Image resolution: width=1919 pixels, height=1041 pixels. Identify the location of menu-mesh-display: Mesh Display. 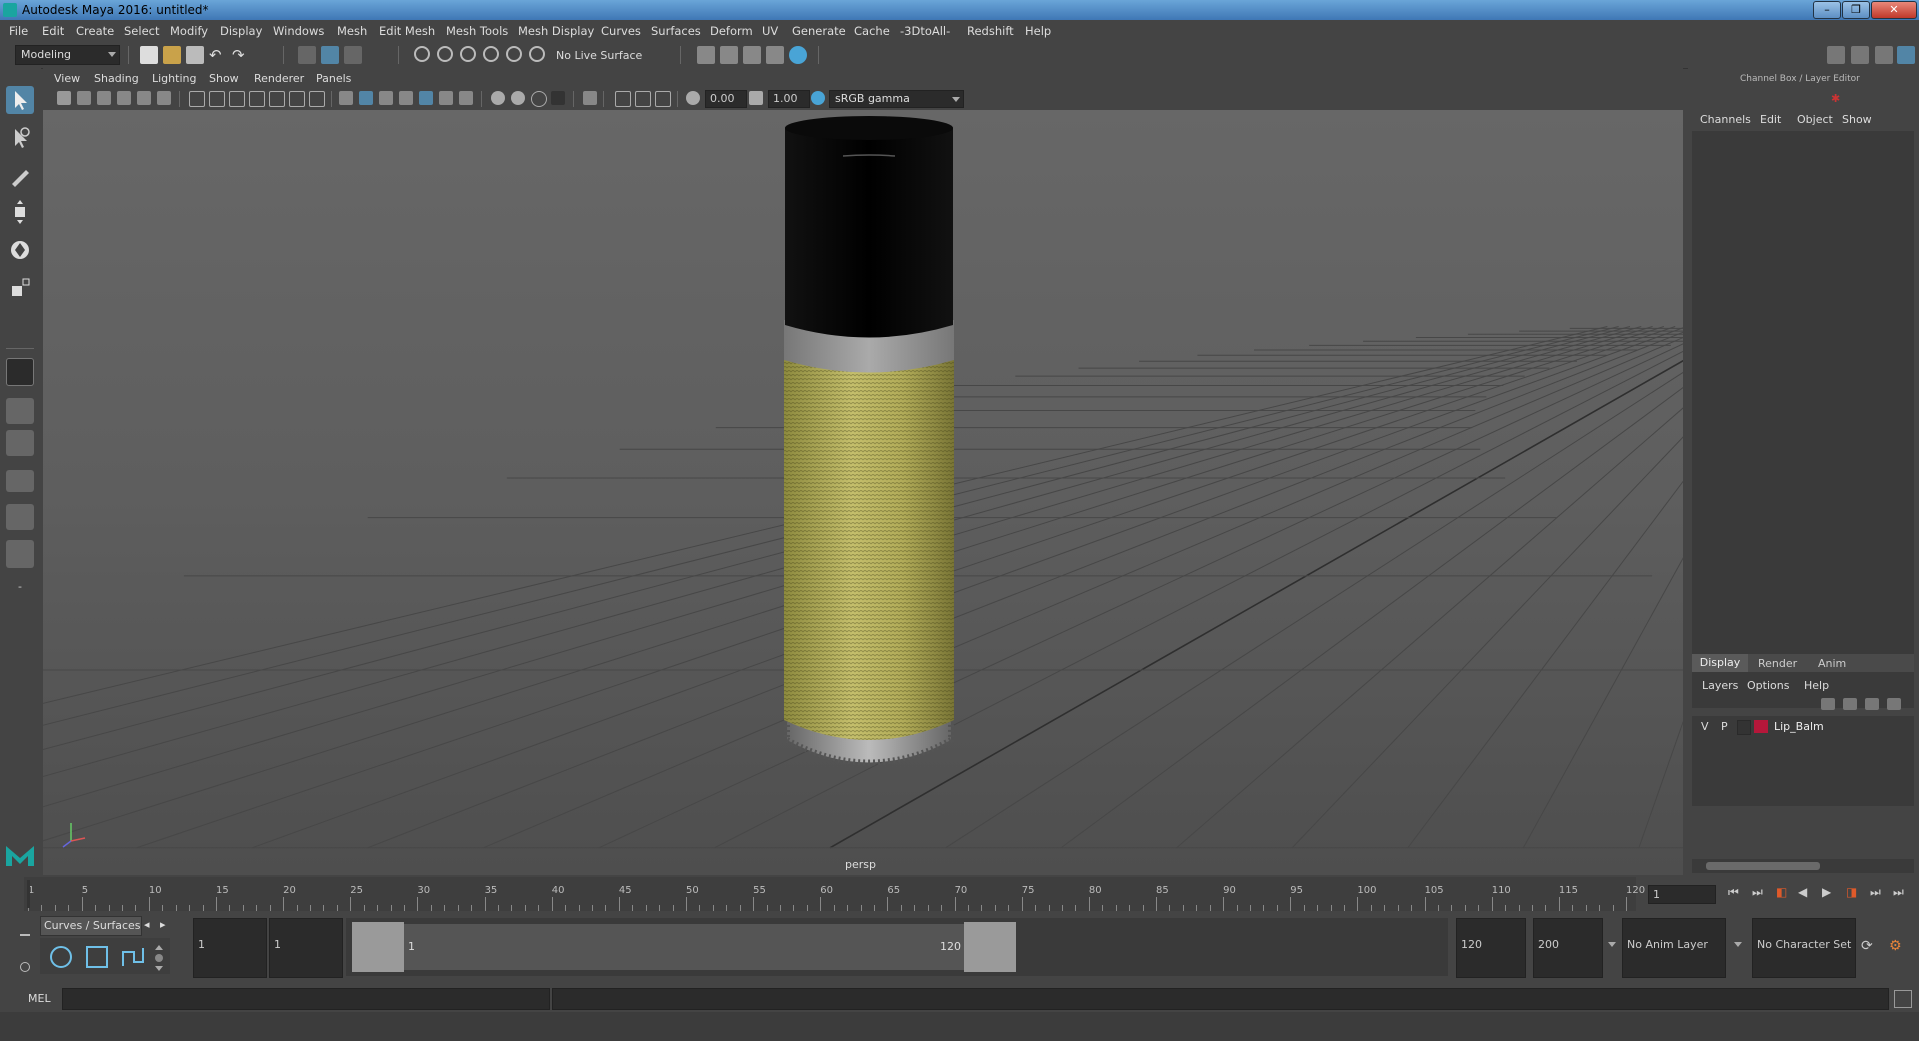
(556, 31).